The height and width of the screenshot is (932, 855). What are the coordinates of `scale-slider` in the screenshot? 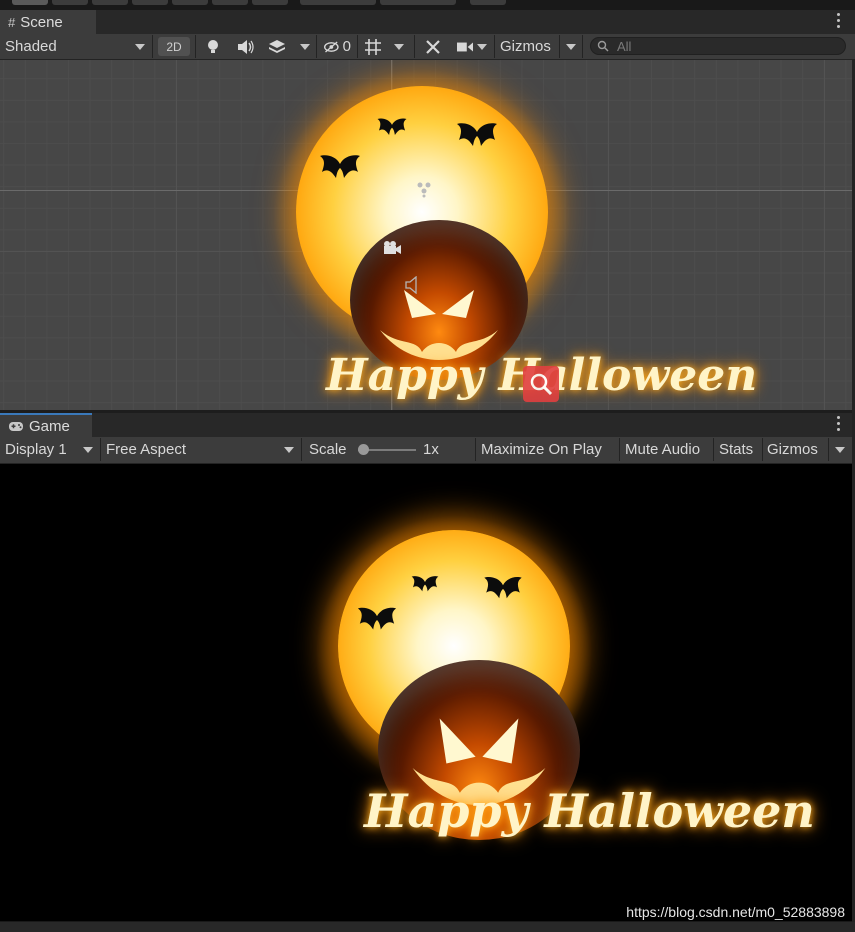 It's located at (389, 450).